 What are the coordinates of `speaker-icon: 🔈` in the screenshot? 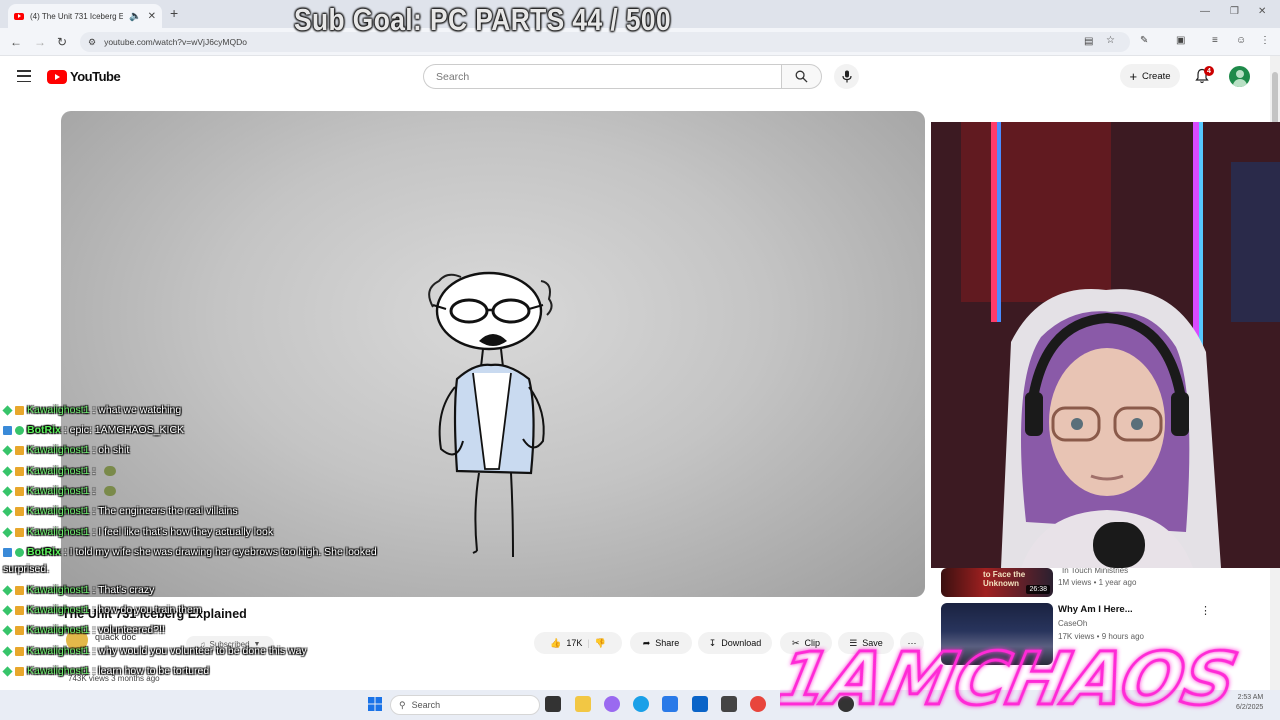 It's located at (135, 16).